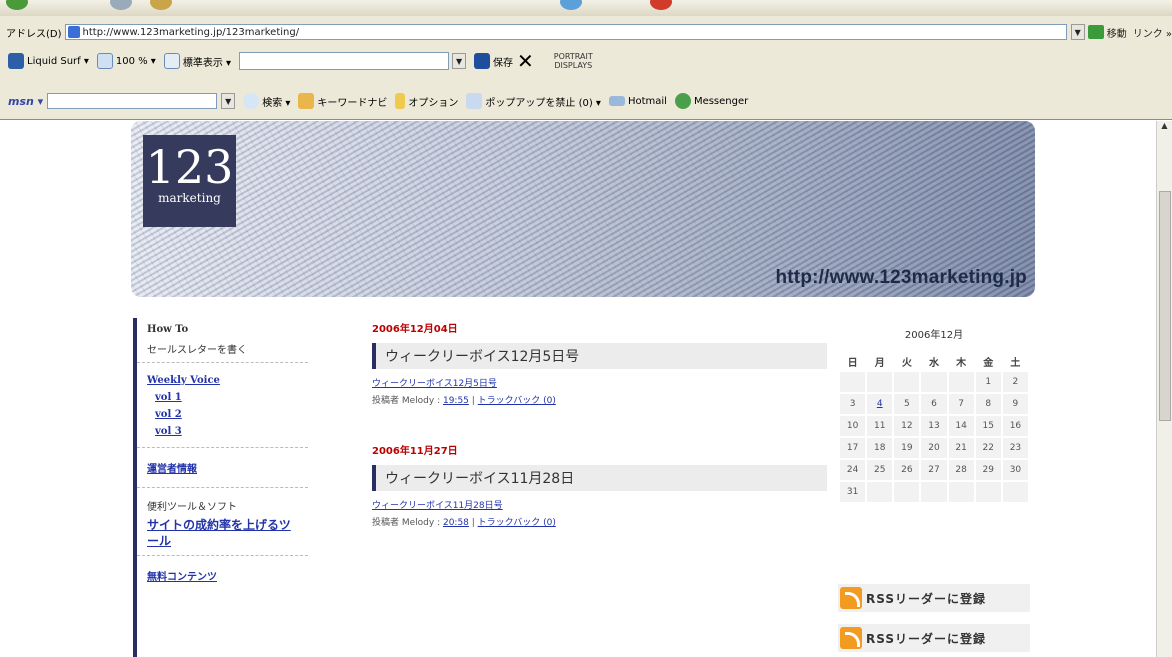 Image resolution: width=1172 pixels, height=657 pixels. I want to click on address-field: http://www.123marketing.jp/123marketing/, so click(565, 32).